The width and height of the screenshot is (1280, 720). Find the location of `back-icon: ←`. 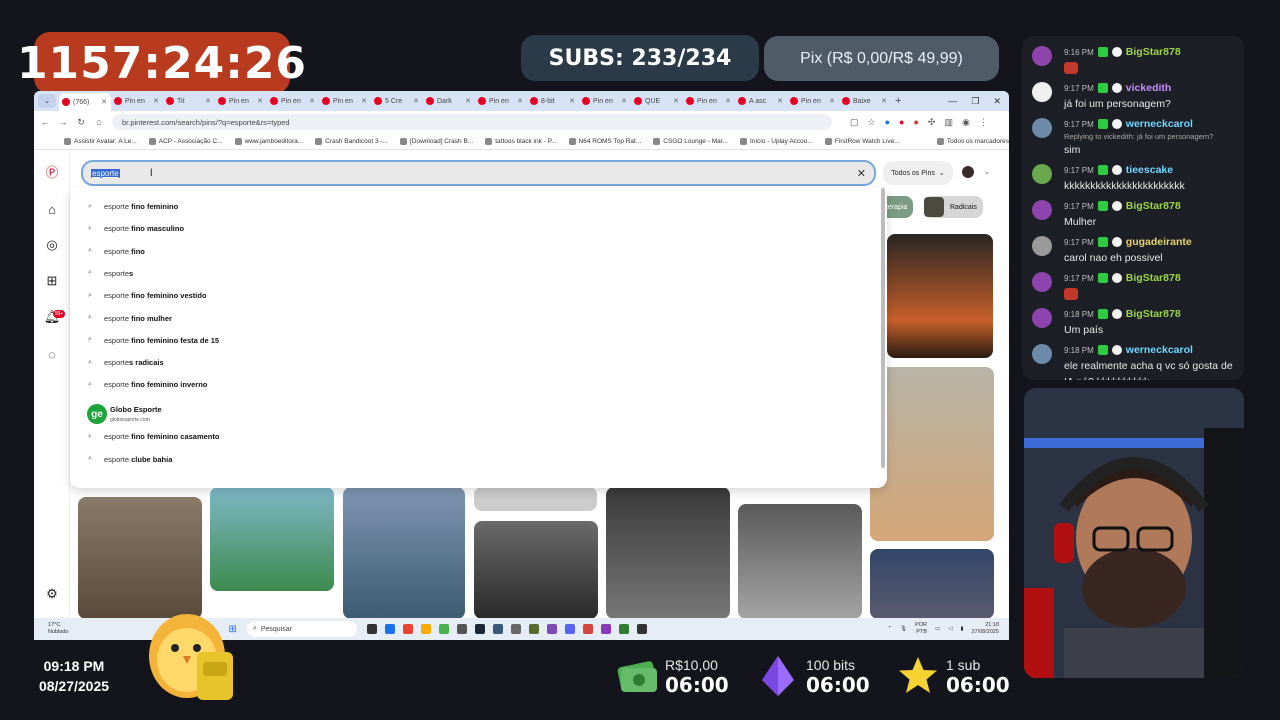

back-icon: ← is located at coordinates (45, 122).